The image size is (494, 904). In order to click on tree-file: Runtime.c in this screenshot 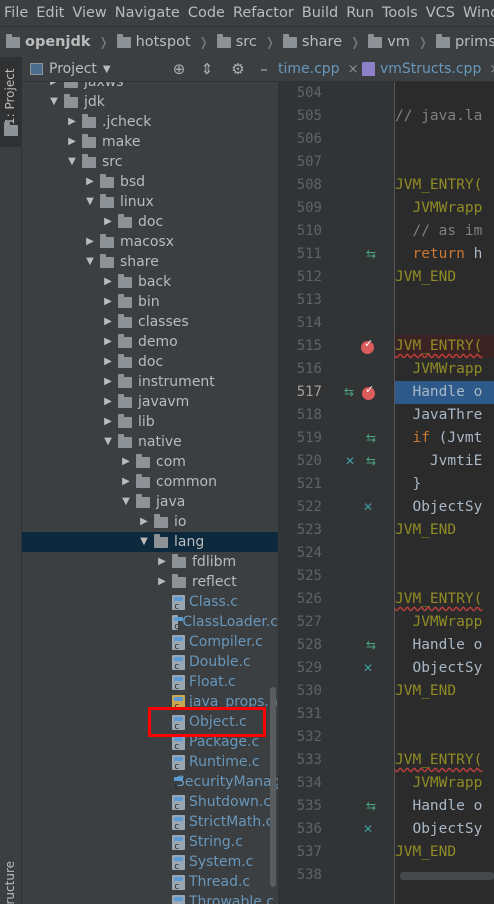, I will do `click(150, 762)`.